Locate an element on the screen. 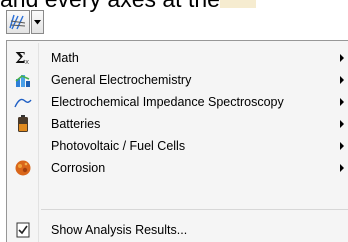 The height and width of the screenshot is (242, 348). svg-text: x is located at coordinates (27, 62).